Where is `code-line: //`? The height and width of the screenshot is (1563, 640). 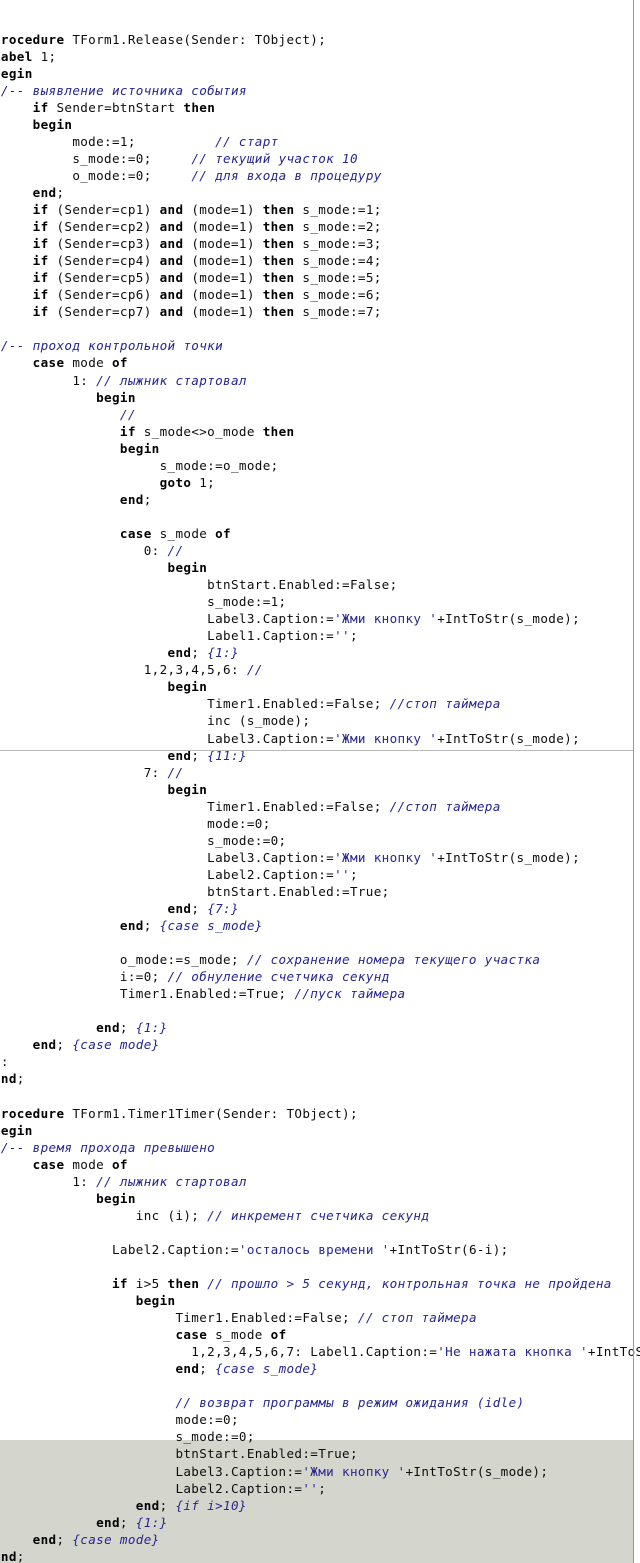 code-line: // is located at coordinates (320, 414).